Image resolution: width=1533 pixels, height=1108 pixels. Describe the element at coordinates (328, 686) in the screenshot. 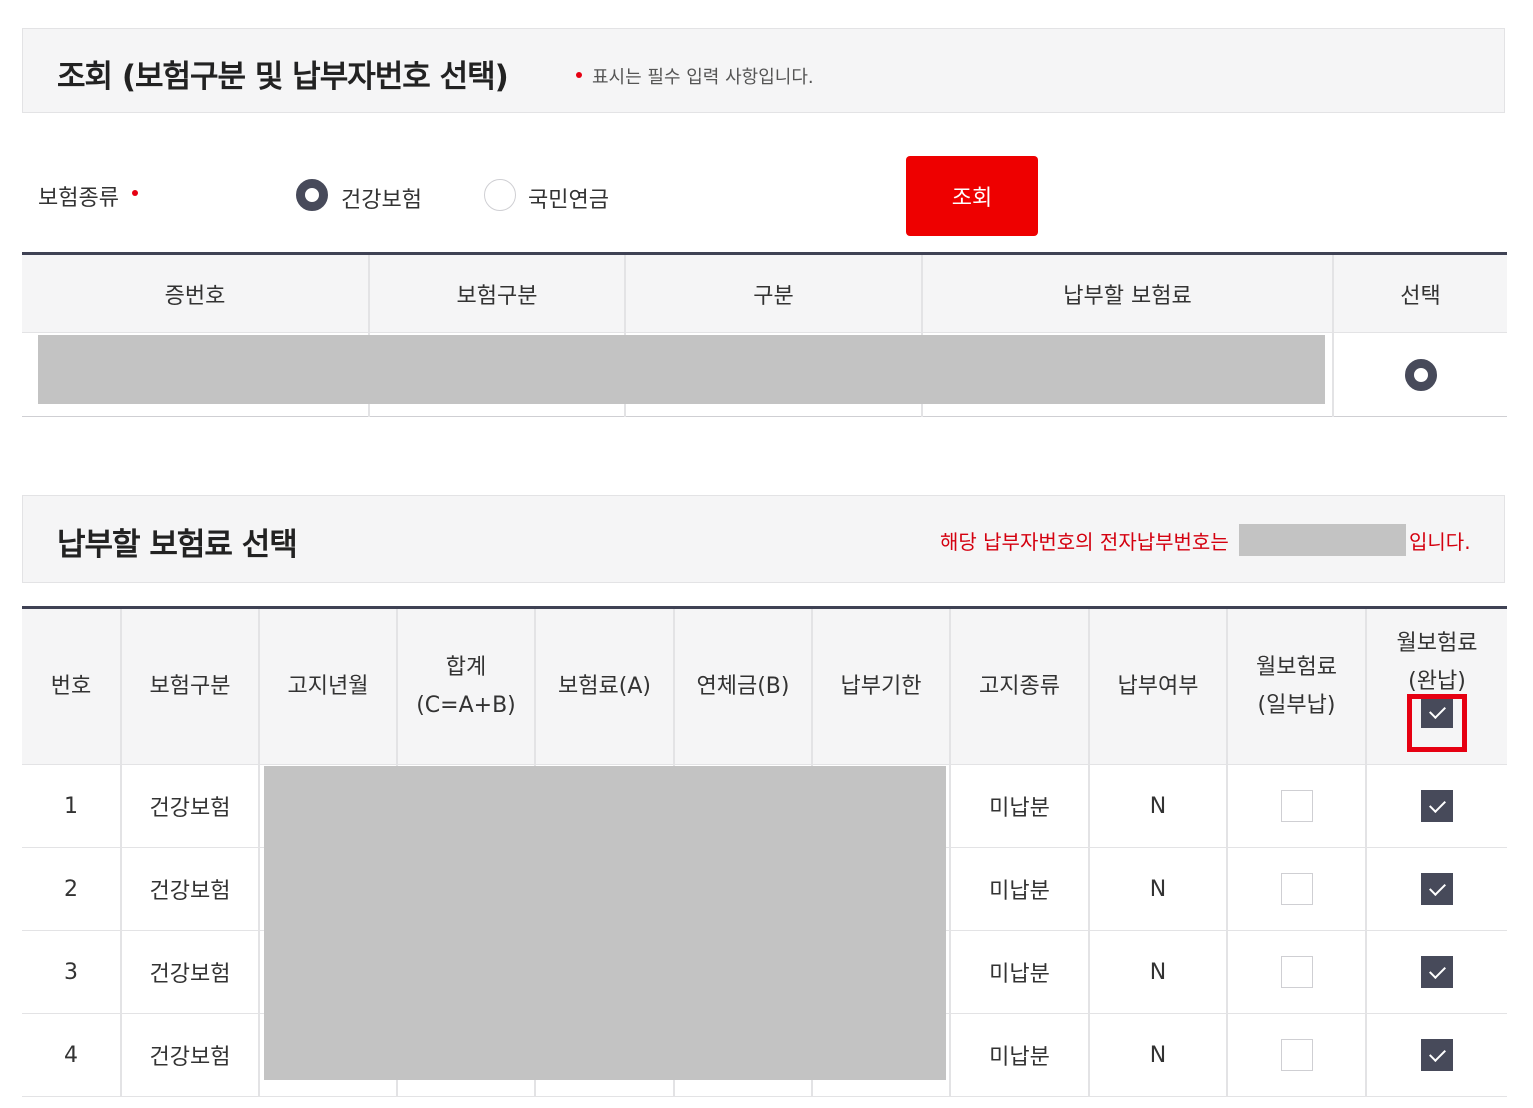

I see `header-notice-month: 고지년월` at that location.